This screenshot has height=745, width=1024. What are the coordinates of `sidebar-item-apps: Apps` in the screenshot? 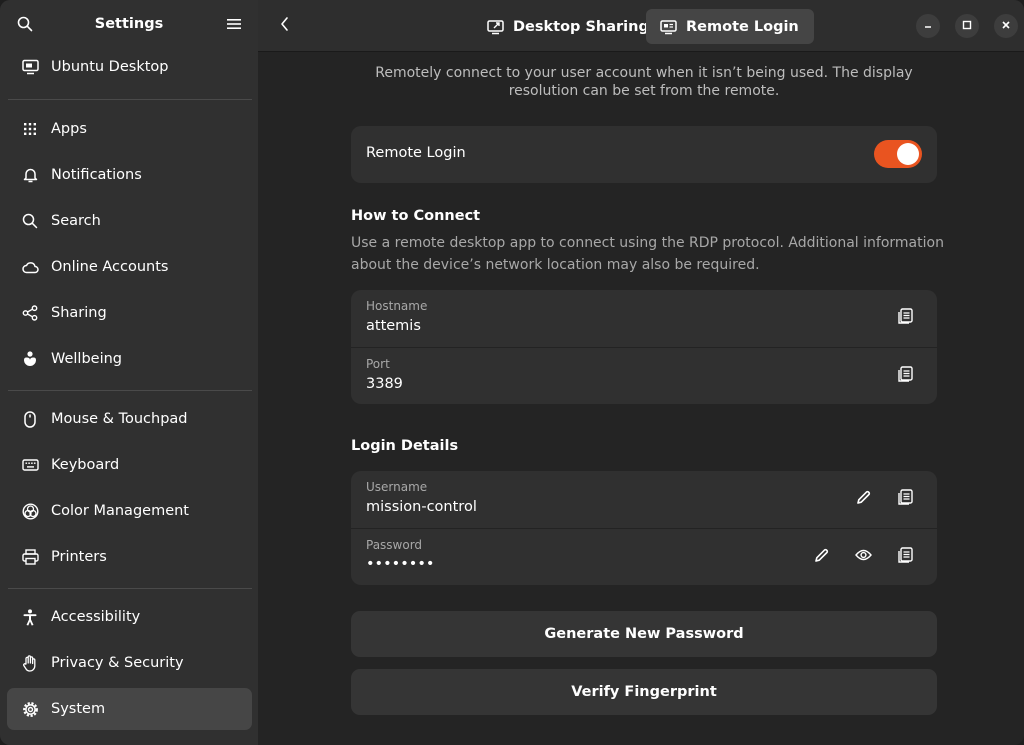 It's located at (129, 129).